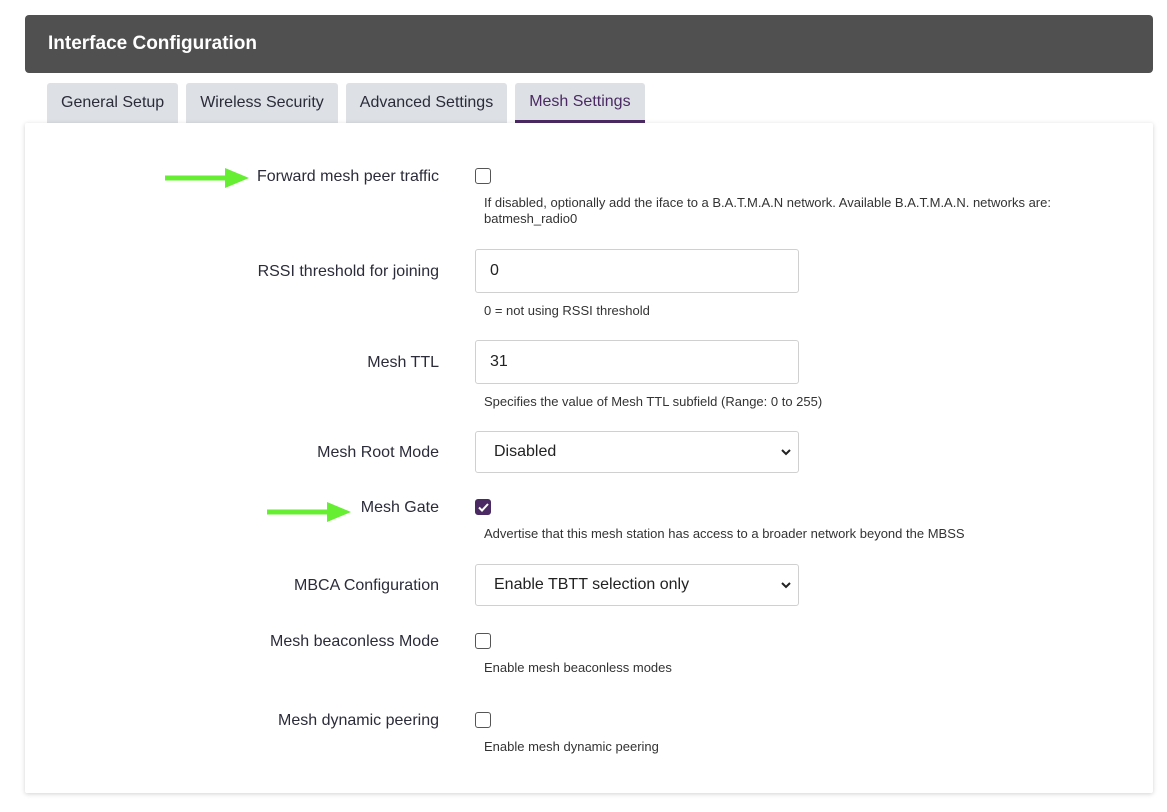  Describe the element at coordinates (378, 452) in the screenshot. I see `root-mode-label: Mesh Root Mode` at that location.